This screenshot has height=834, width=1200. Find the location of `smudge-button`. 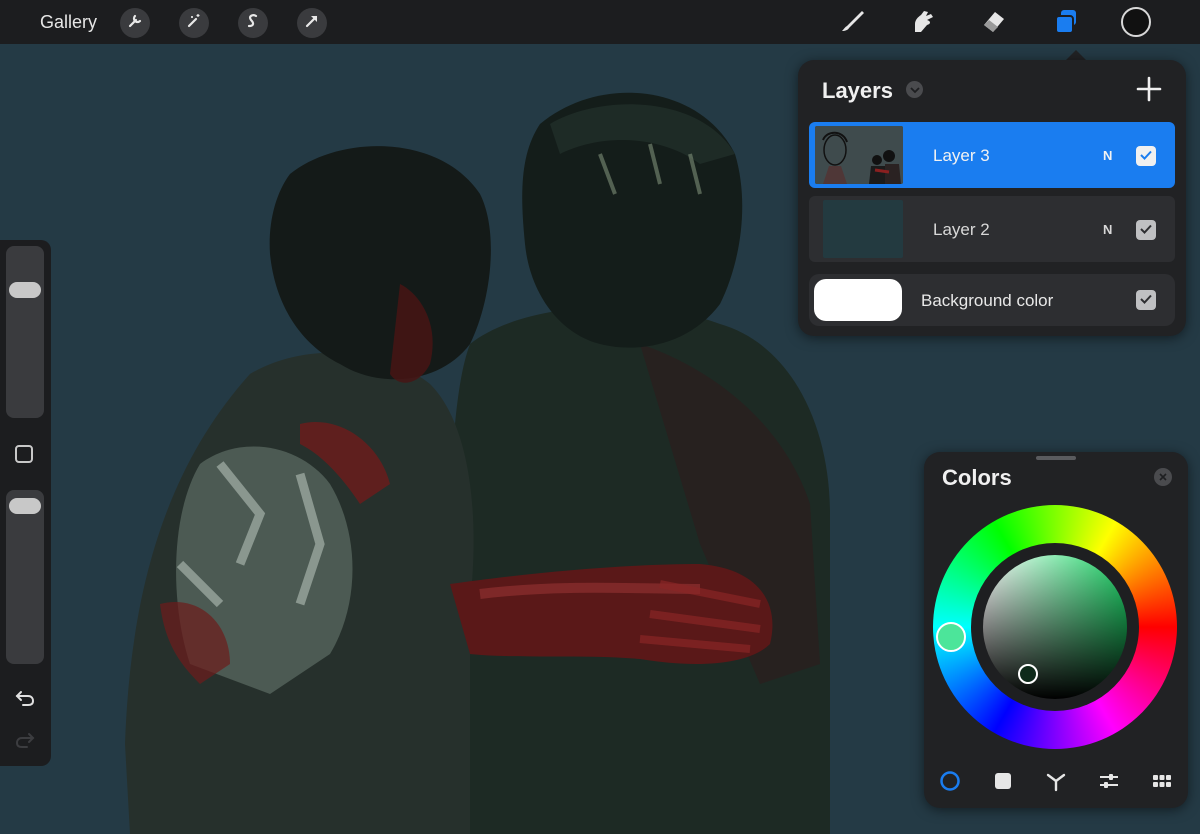

smudge-button is located at coordinates (923, 23).